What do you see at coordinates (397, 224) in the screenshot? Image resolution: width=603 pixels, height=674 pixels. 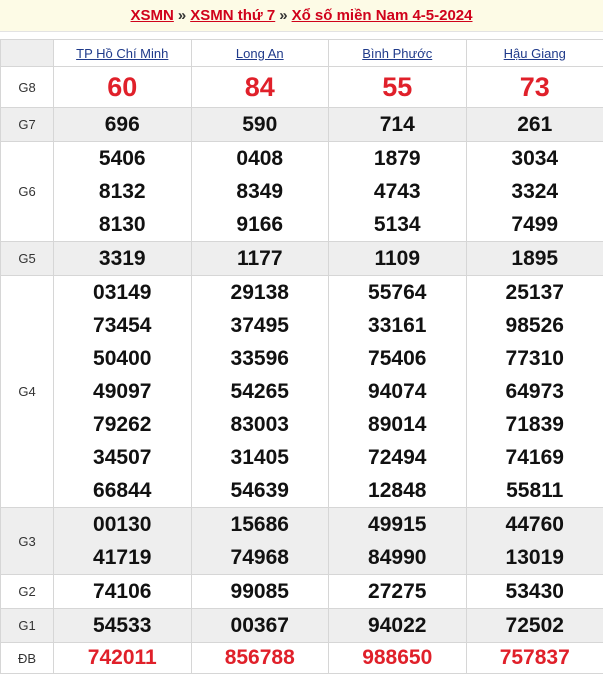 I see `prize-number: 5134` at bounding box center [397, 224].